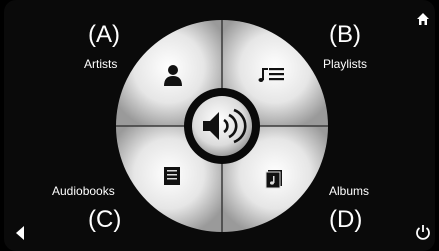 This screenshot has width=439, height=251. I want to click on playlist-icon, so click(271, 75).